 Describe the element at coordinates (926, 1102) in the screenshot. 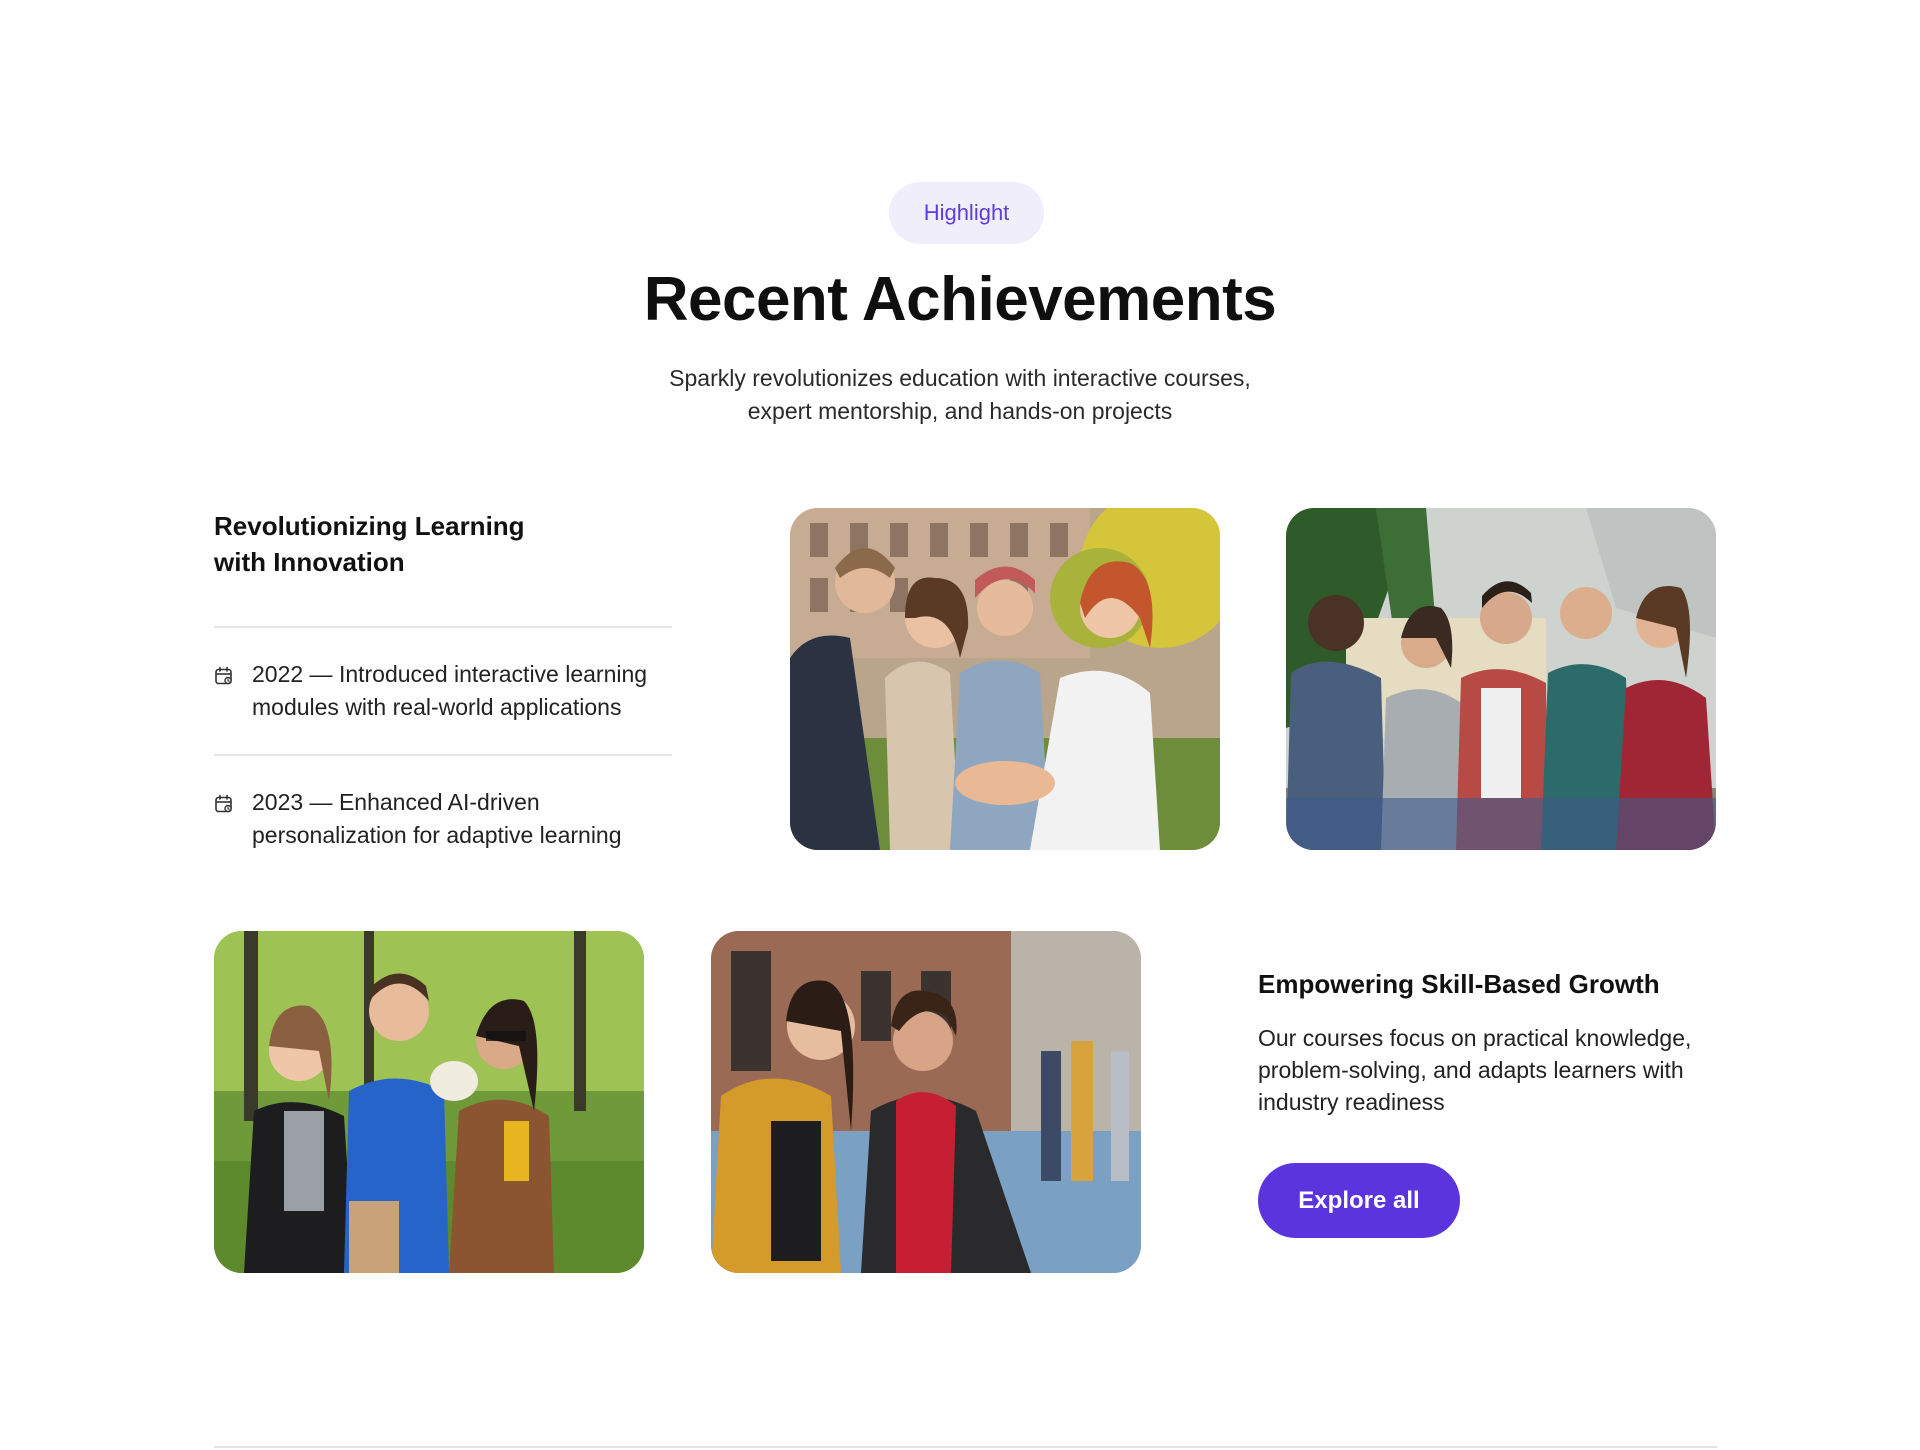

I see `photo-students-laughing` at that location.